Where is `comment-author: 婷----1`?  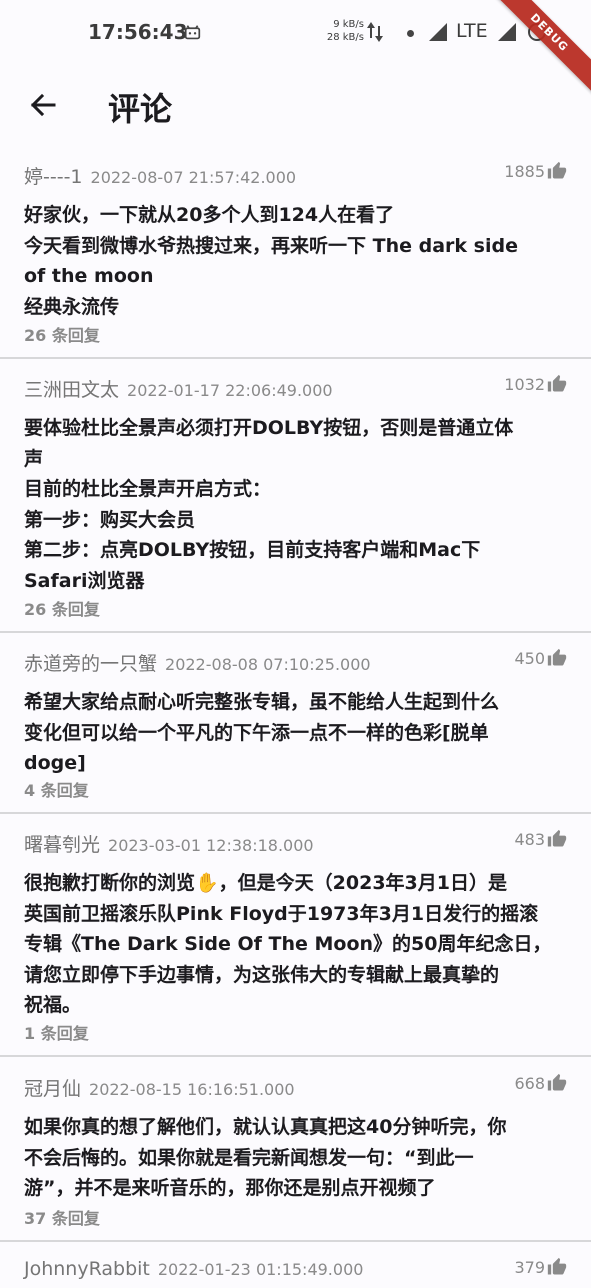
comment-author: 婷----1 is located at coordinates (53, 177).